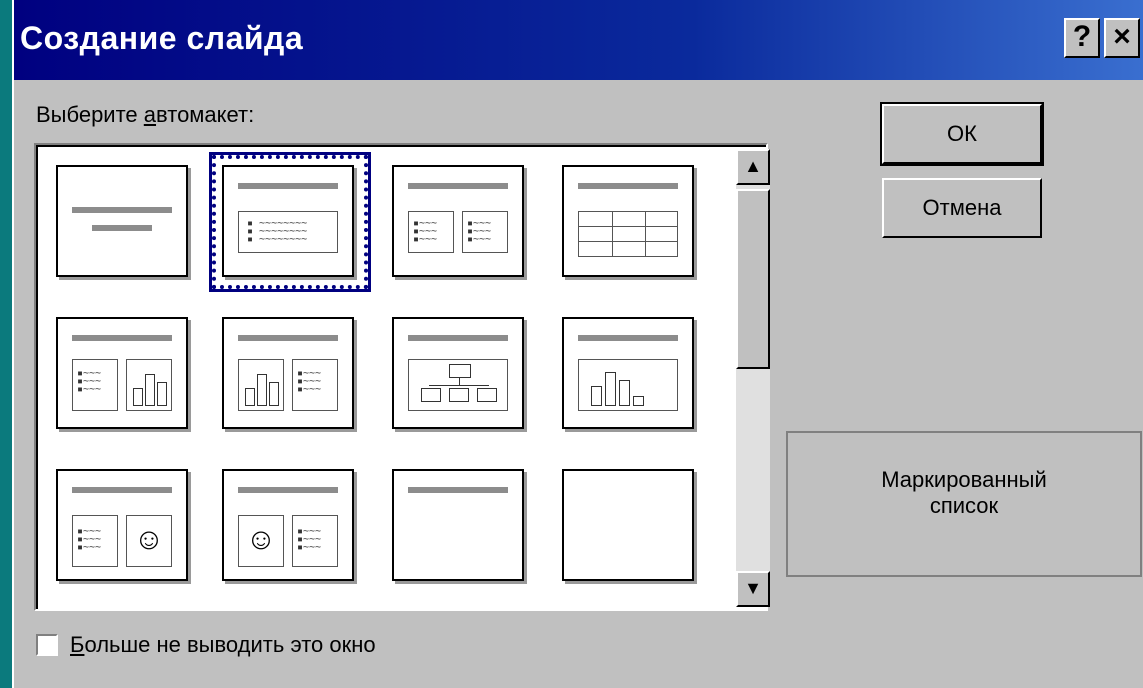 This screenshot has width=1143, height=688. I want to click on close-button: ×, so click(1122, 38).